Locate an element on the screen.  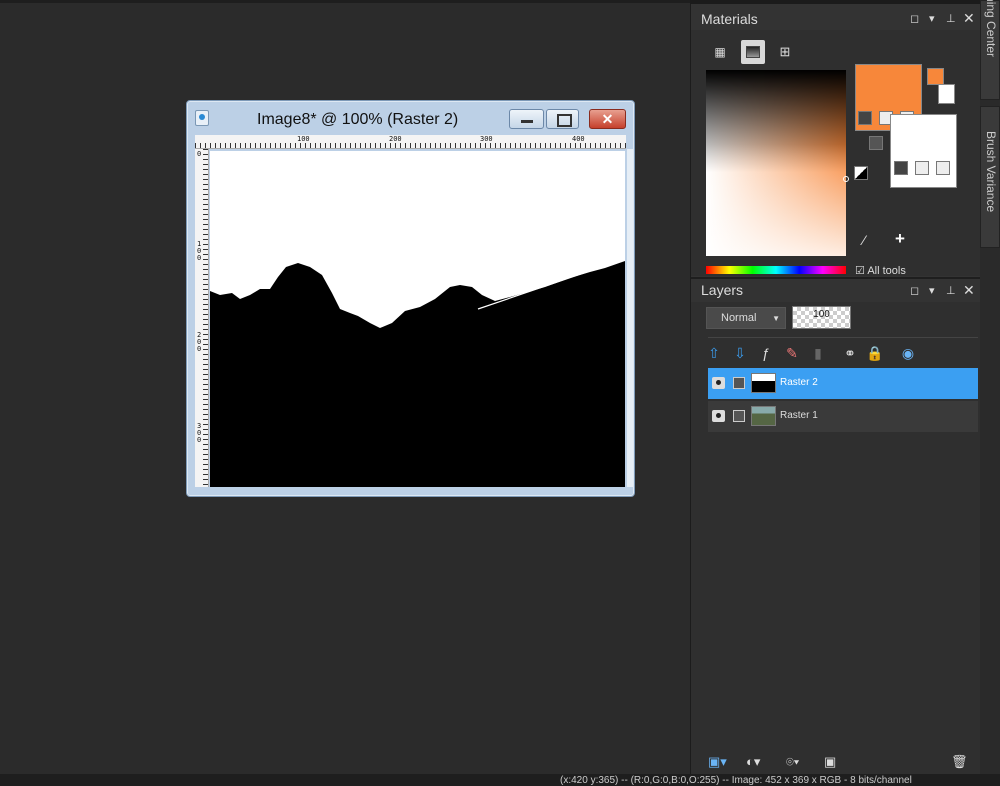
background-small-swatch is located at coordinates (946, 94).